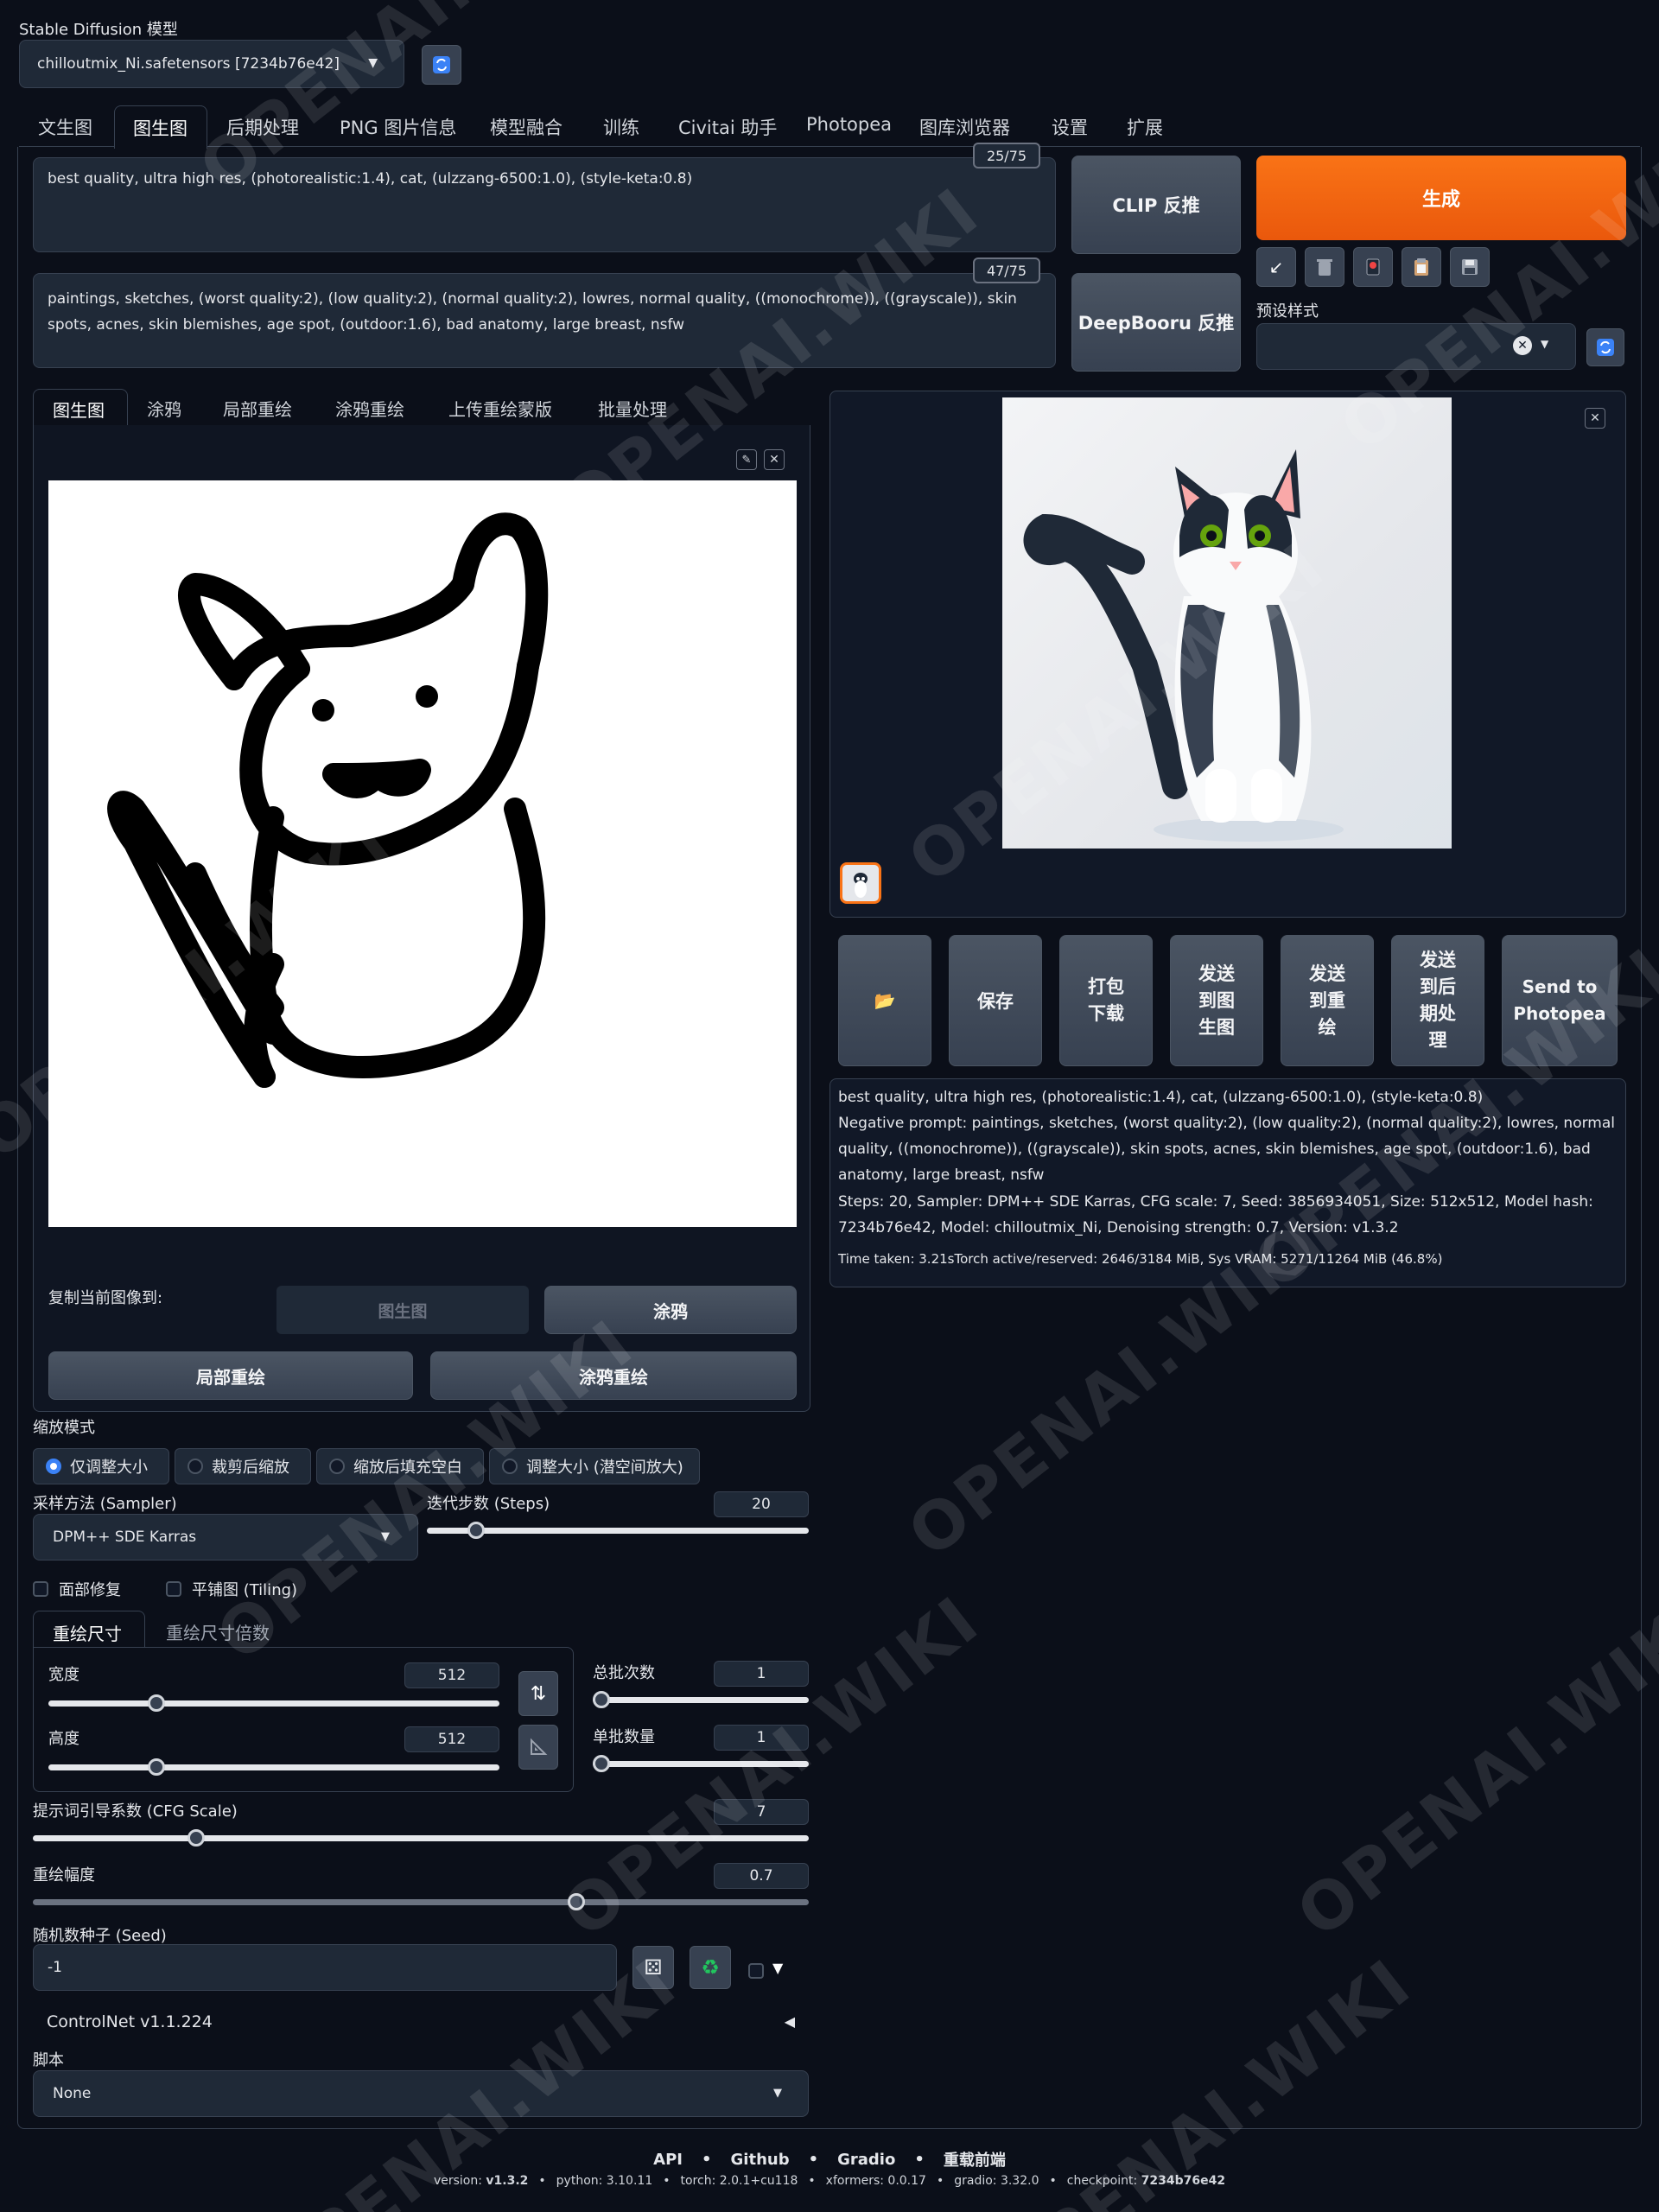 The image size is (1659, 2212). What do you see at coordinates (964, 127) in the screenshot?
I see `tab-gallery: 图库浏览器` at bounding box center [964, 127].